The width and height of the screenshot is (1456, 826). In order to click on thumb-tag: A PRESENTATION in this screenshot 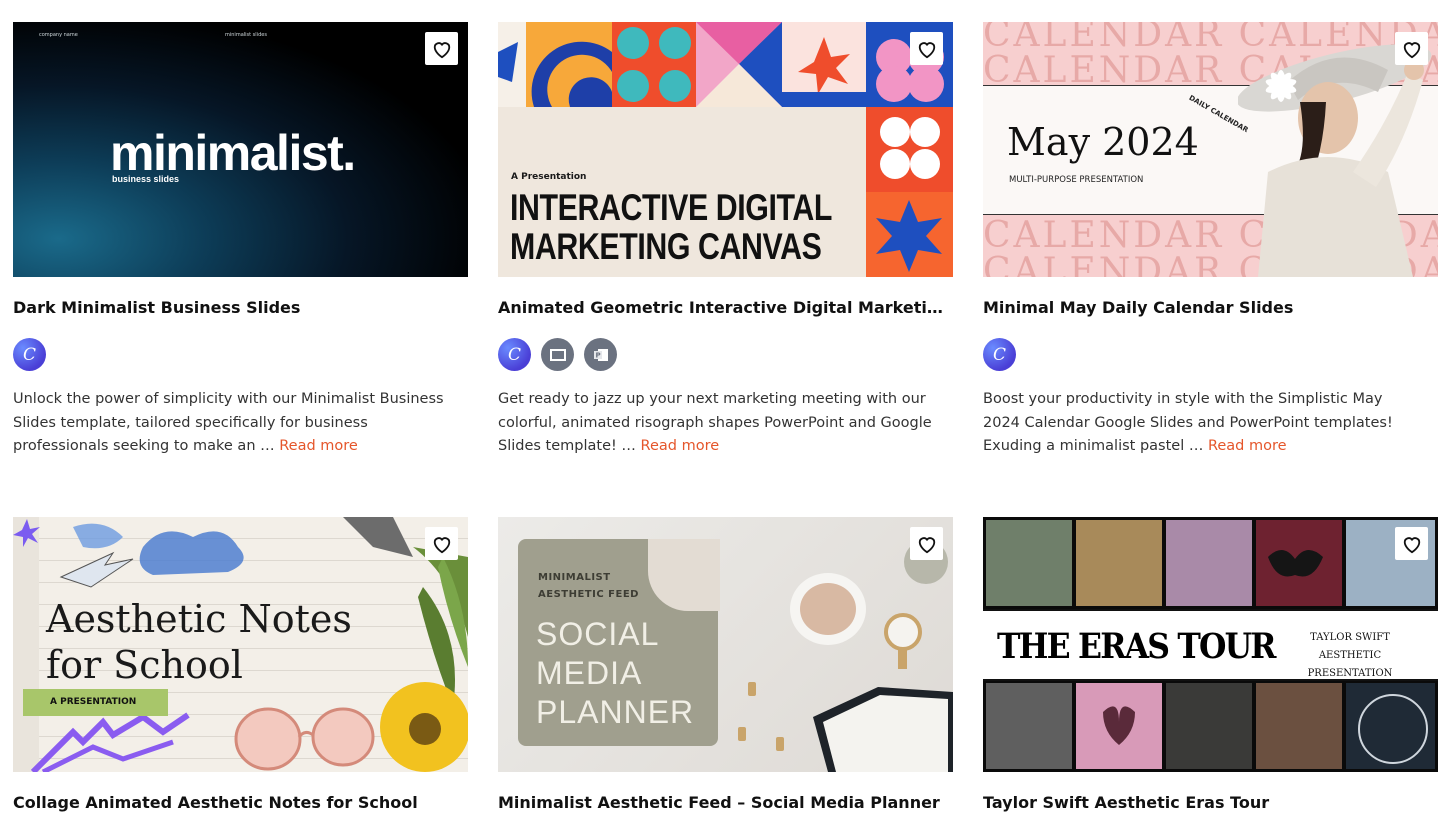, I will do `click(95, 702)`.